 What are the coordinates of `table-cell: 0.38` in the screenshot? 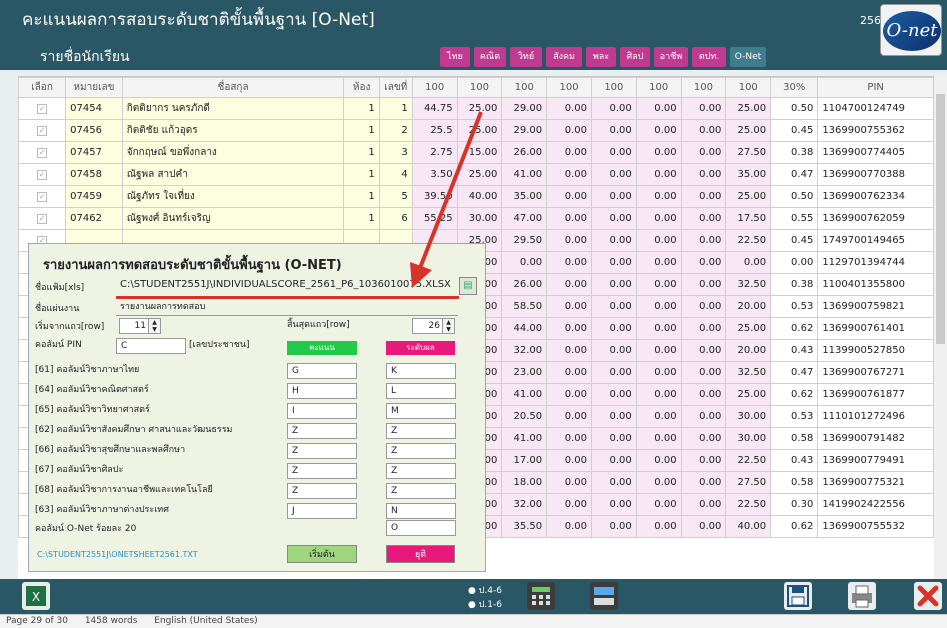 It's located at (794, 152).